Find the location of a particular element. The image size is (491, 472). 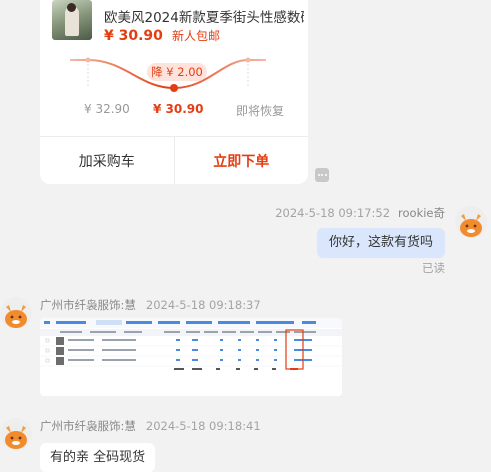

original-price-label: ¥ 32.90 is located at coordinates (107, 109).